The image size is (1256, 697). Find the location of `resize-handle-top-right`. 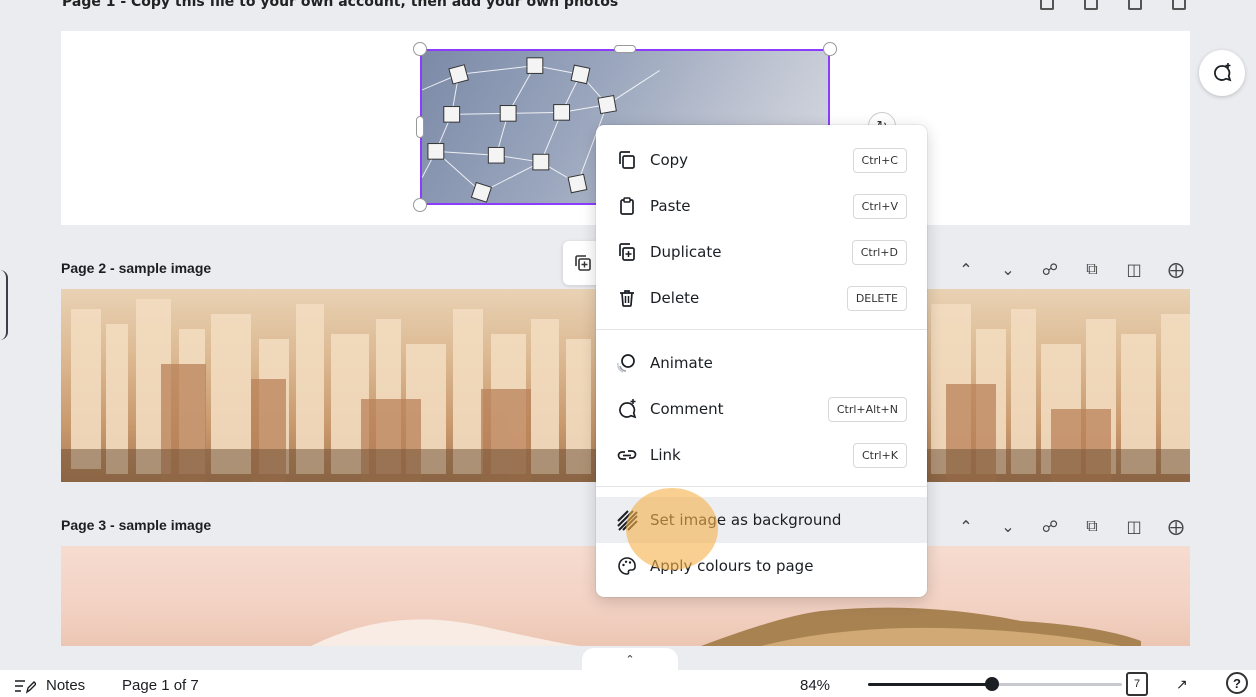

resize-handle-top-right is located at coordinates (830, 49).